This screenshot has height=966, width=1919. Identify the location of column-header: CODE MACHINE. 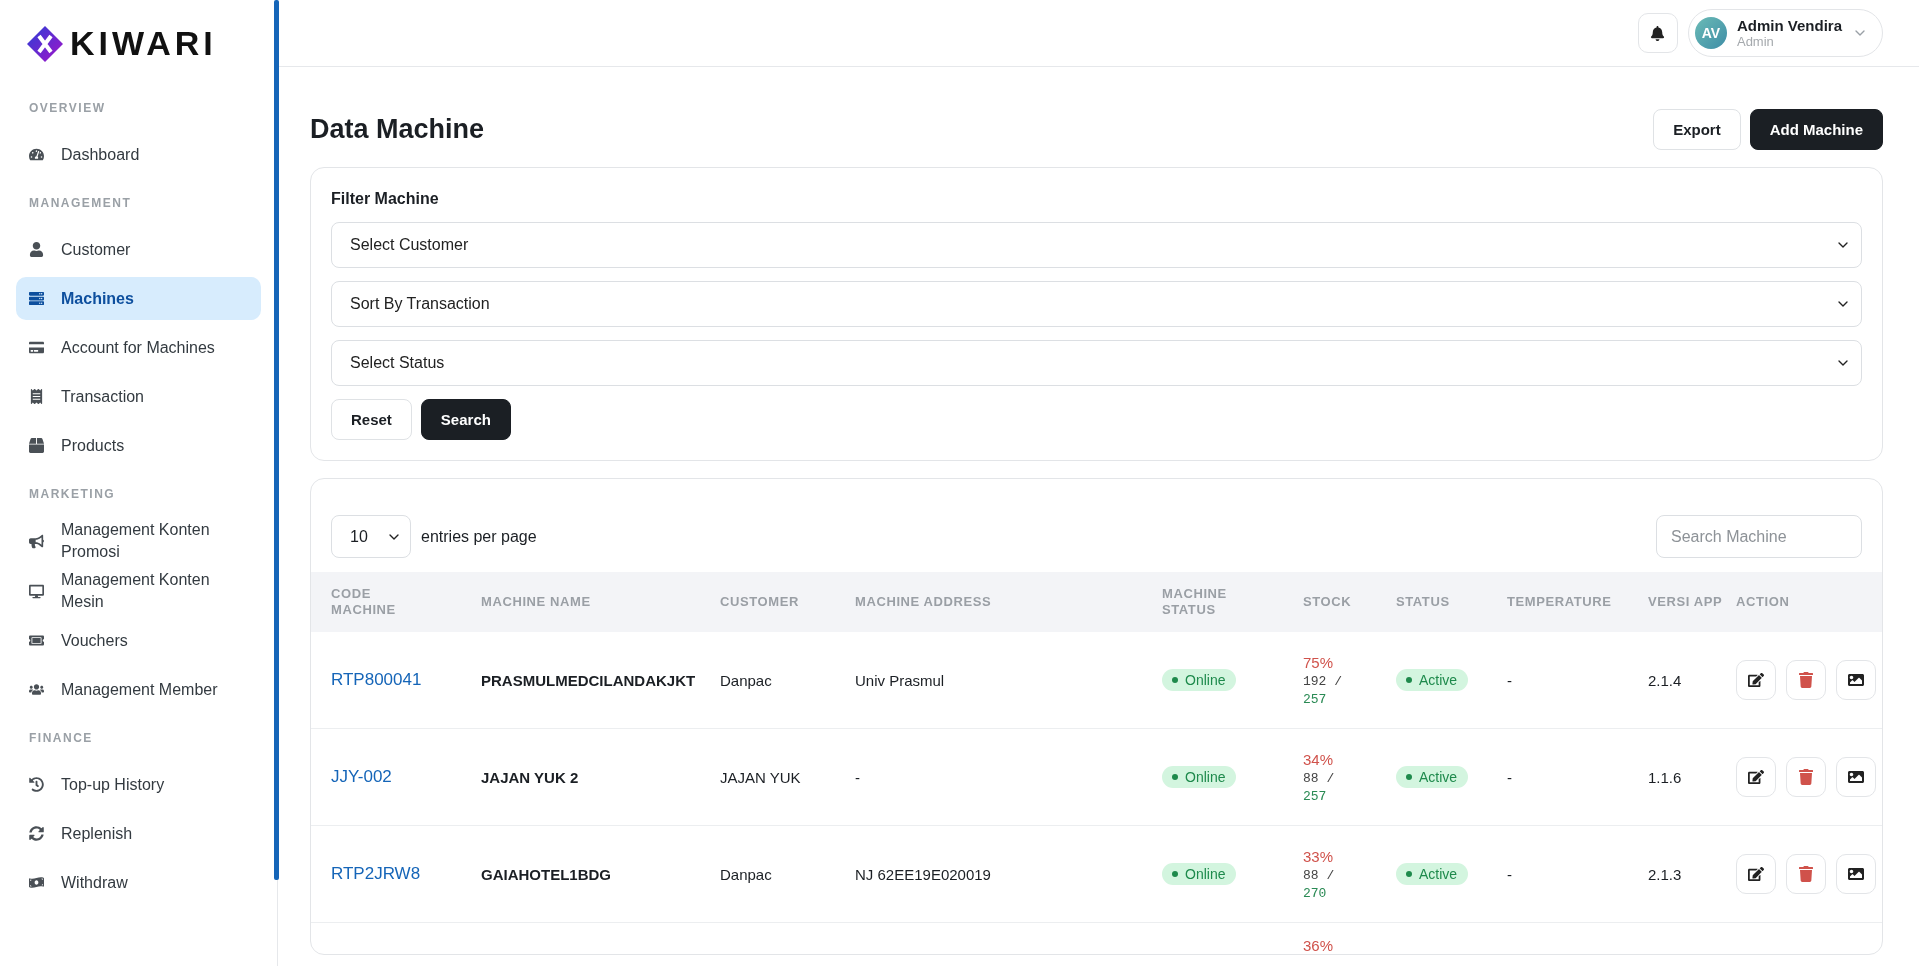
(364, 602).